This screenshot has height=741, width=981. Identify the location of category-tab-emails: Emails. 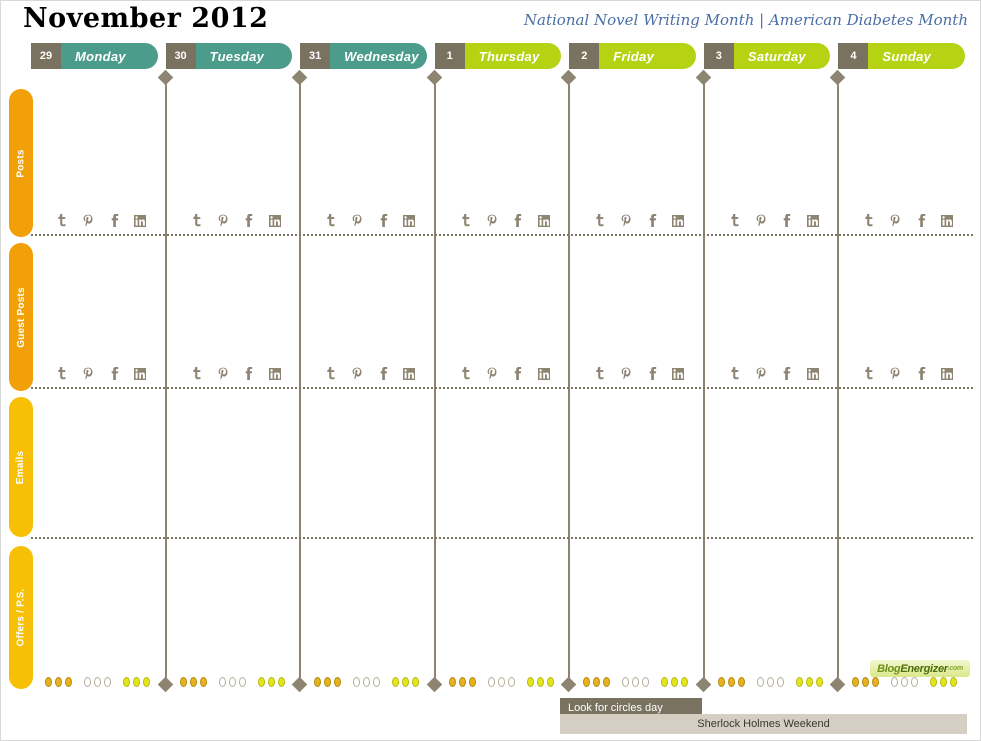
(21, 467).